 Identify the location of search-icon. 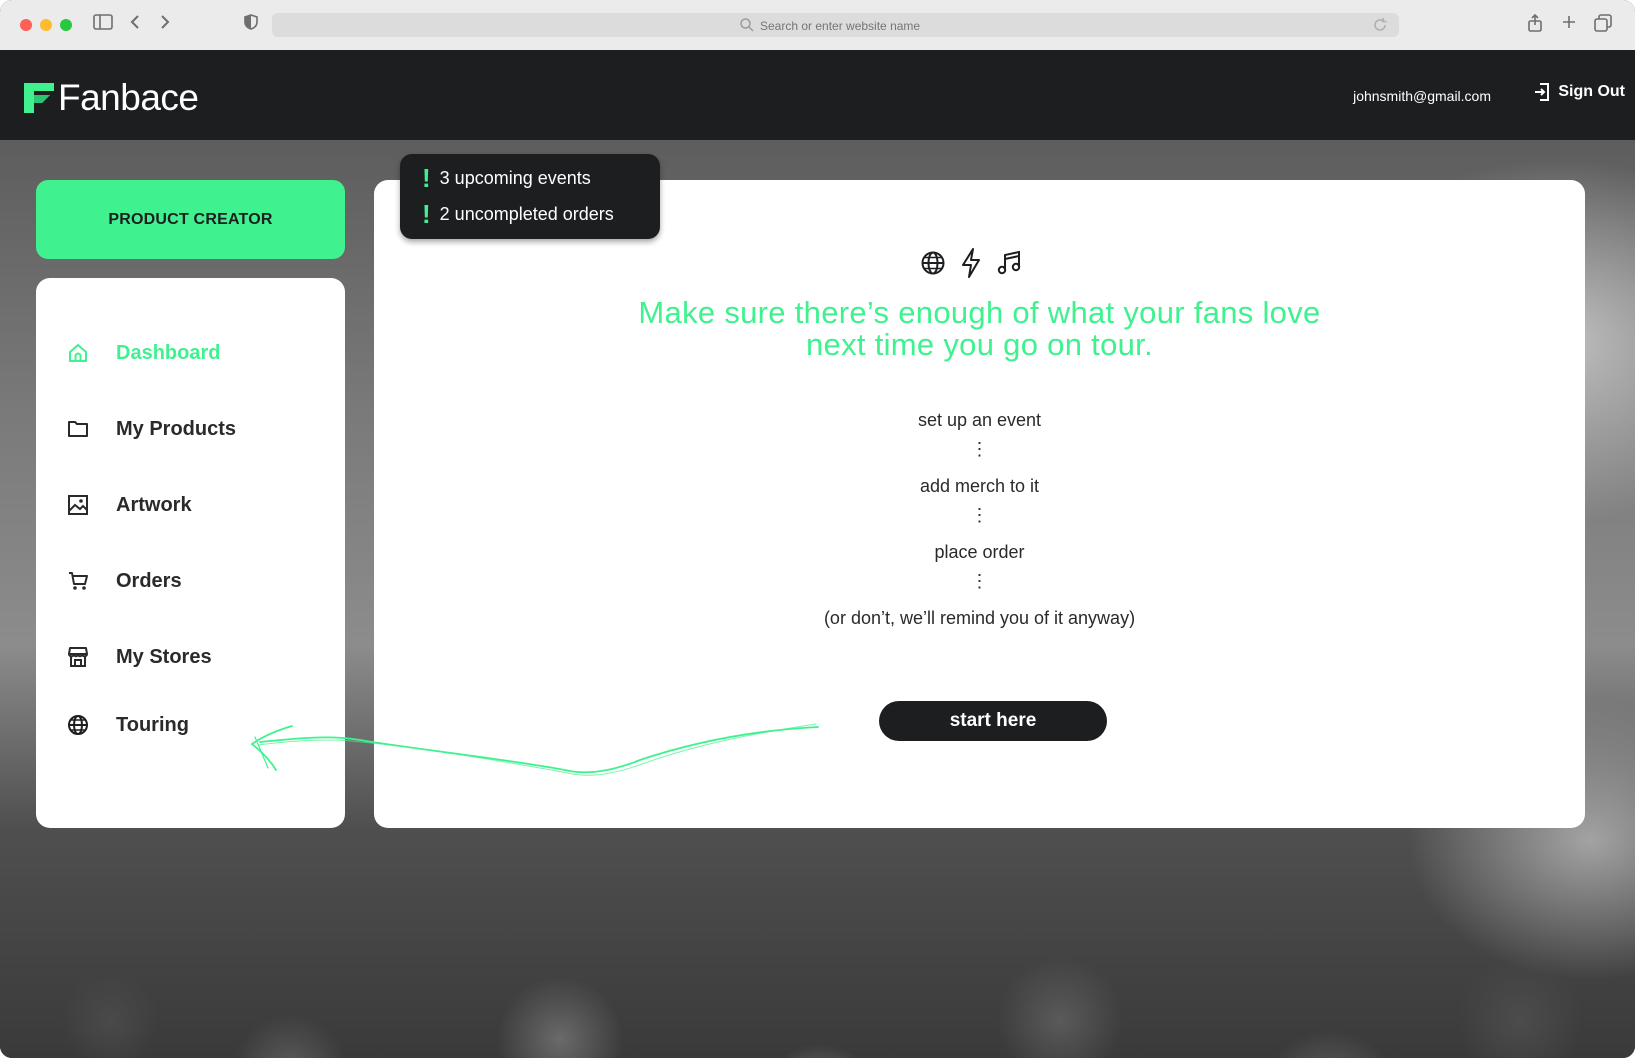
(747, 25).